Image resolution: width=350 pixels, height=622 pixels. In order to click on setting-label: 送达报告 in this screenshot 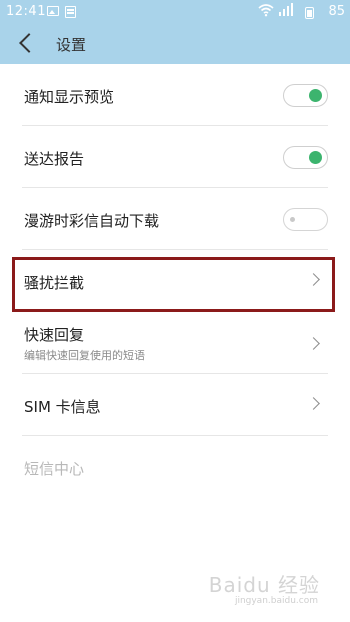, I will do `click(54, 159)`.